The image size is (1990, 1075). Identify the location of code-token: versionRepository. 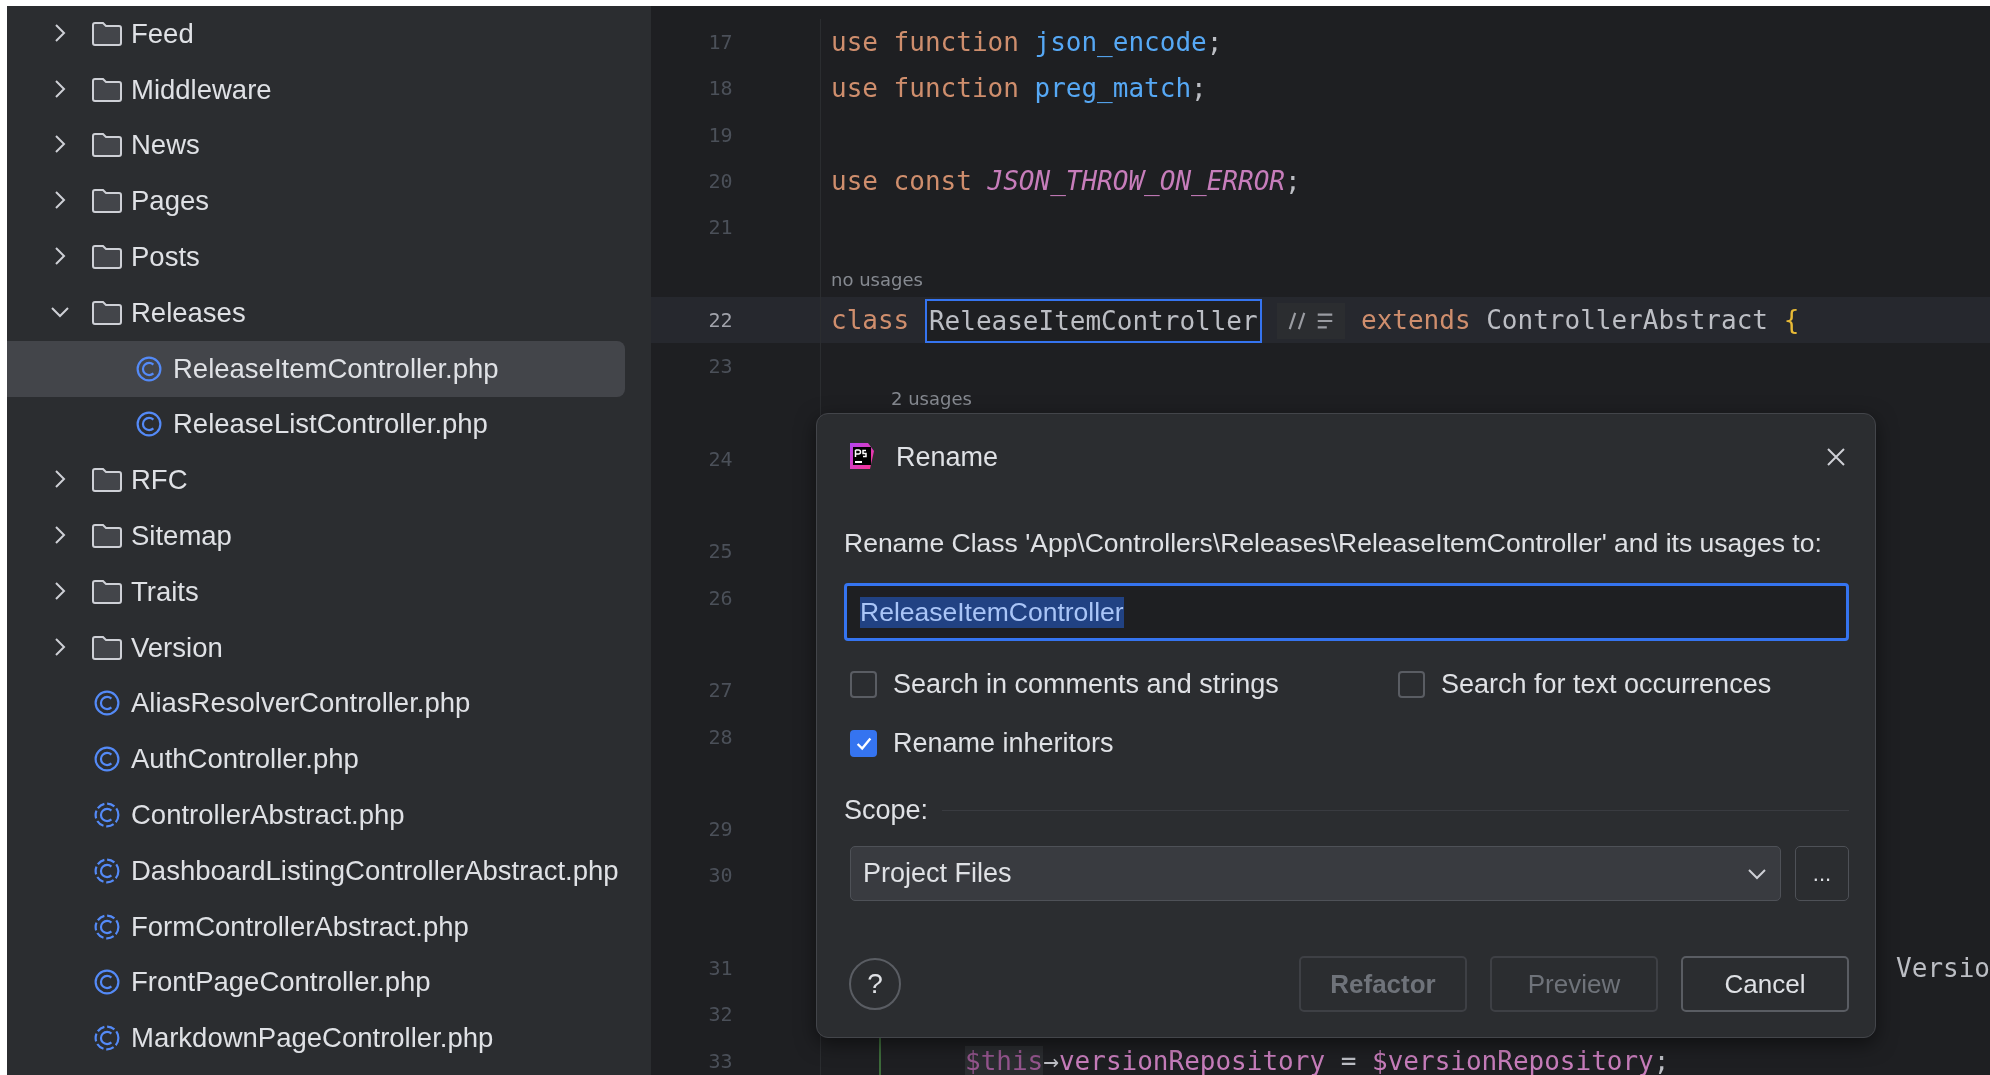
(1192, 1060).